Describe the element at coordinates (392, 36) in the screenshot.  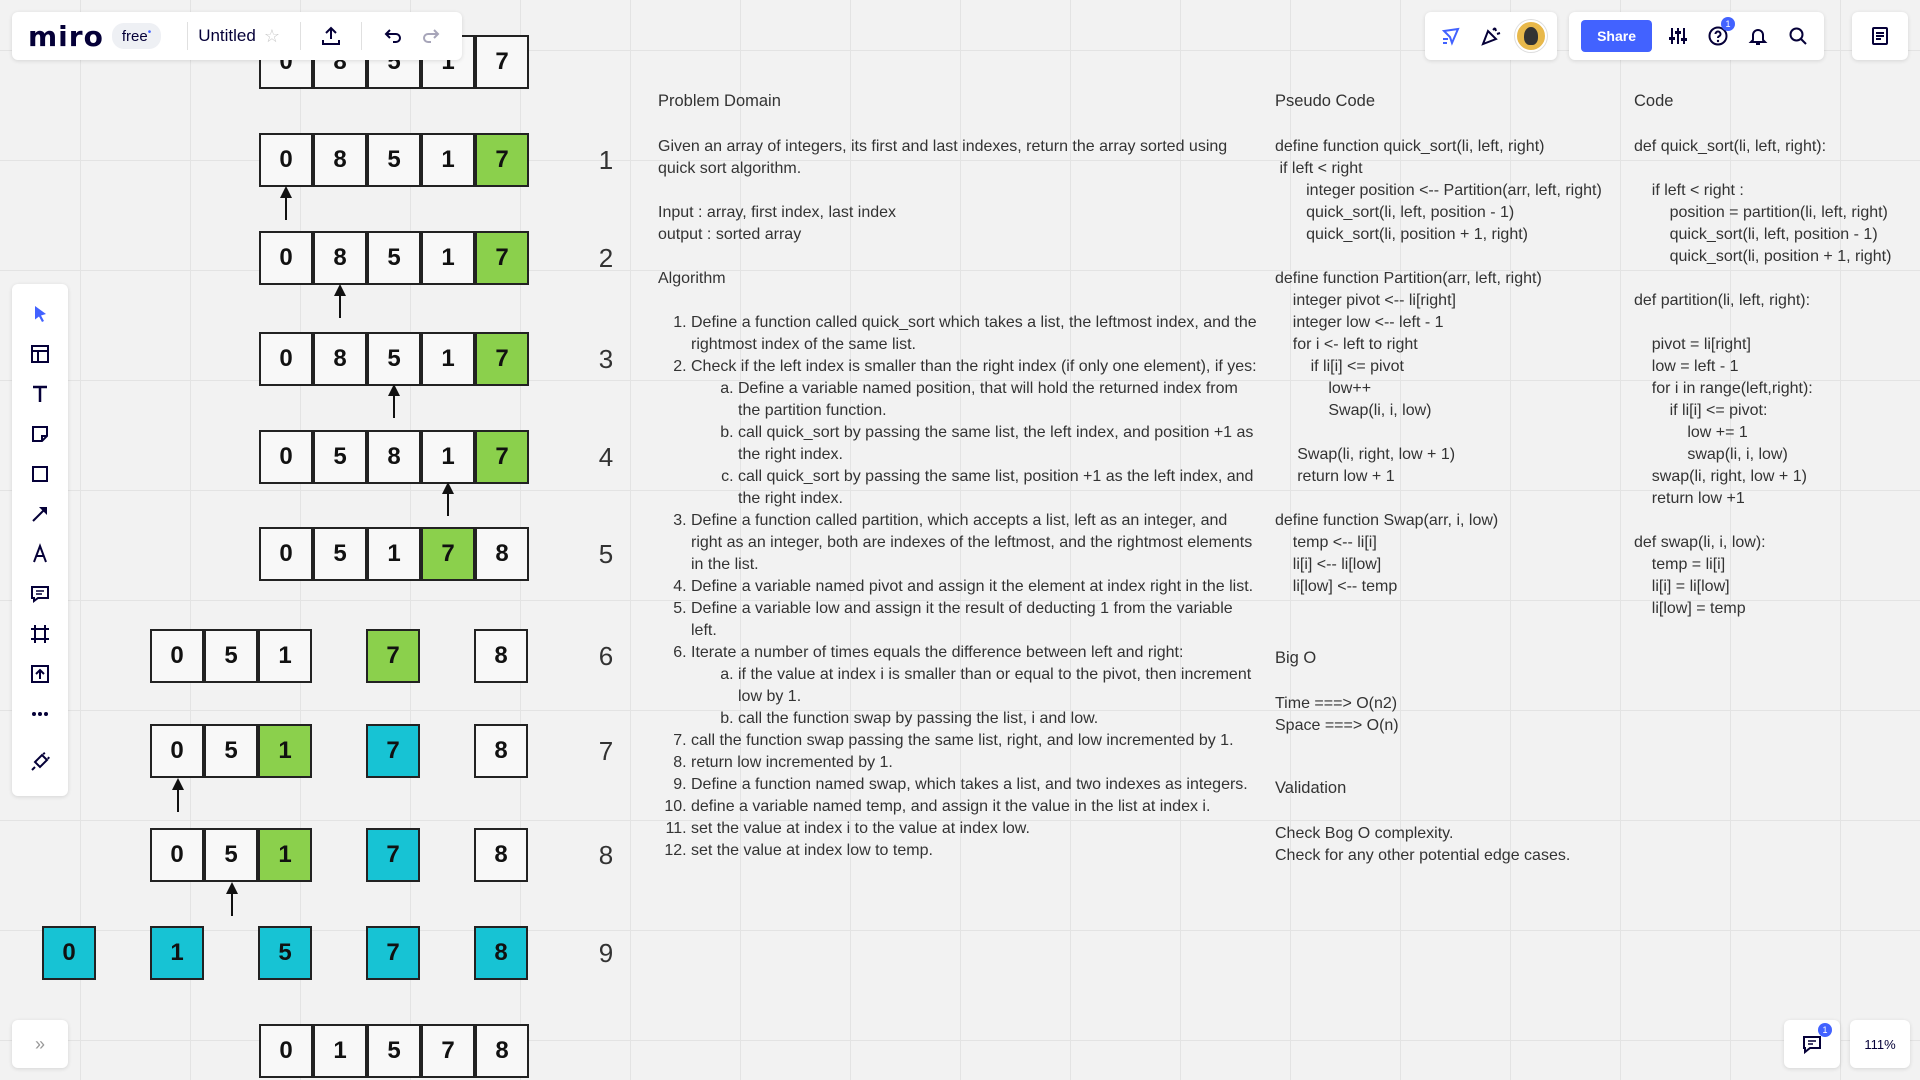
I see `undo-button` at that location.